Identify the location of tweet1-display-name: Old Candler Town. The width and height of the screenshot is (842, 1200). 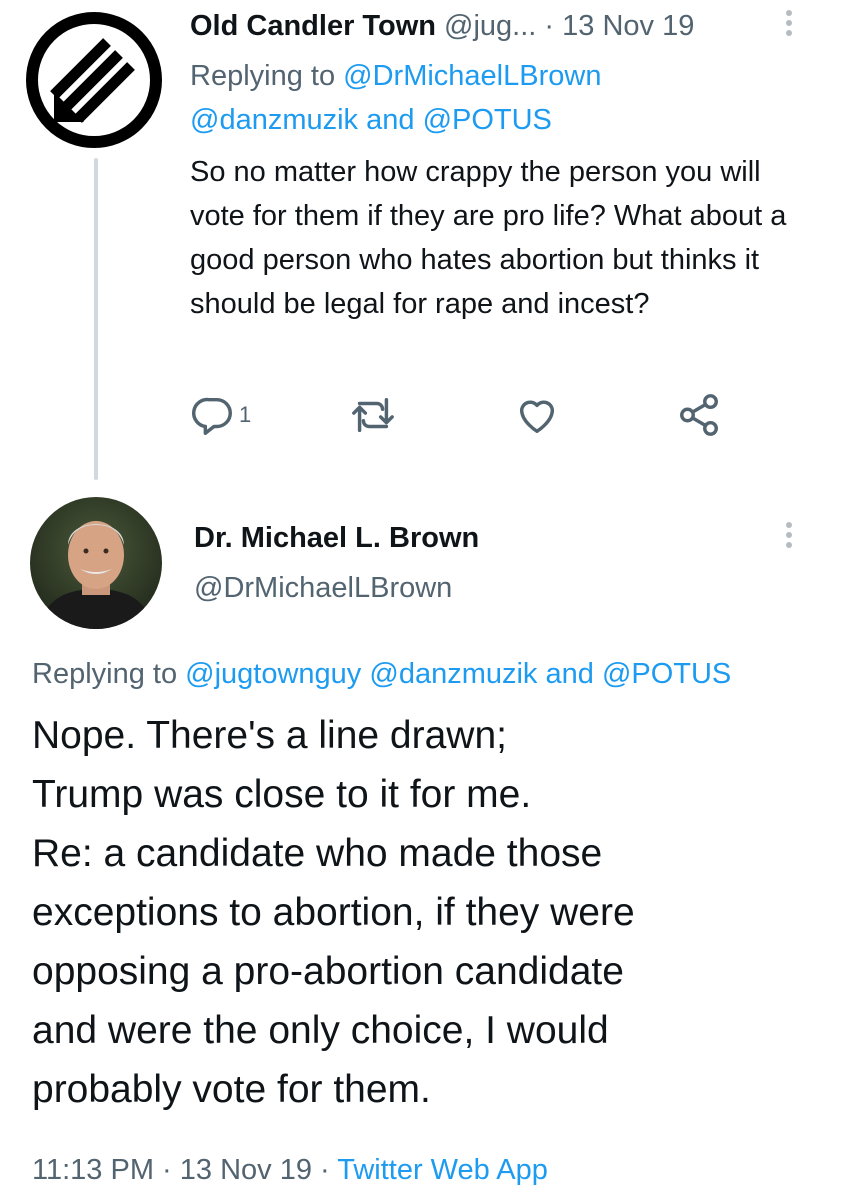
(313, 26).